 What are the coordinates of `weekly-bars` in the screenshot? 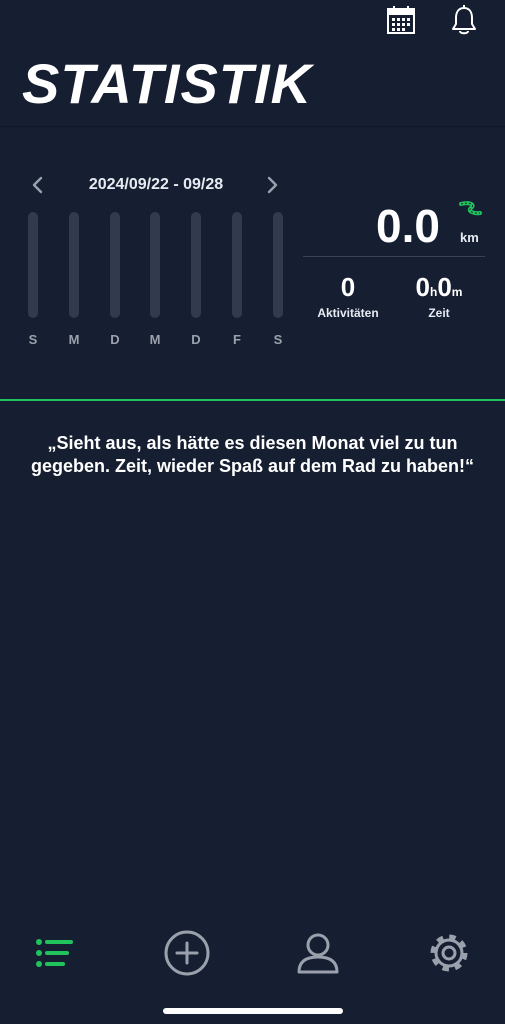 It's located at (158, 266).